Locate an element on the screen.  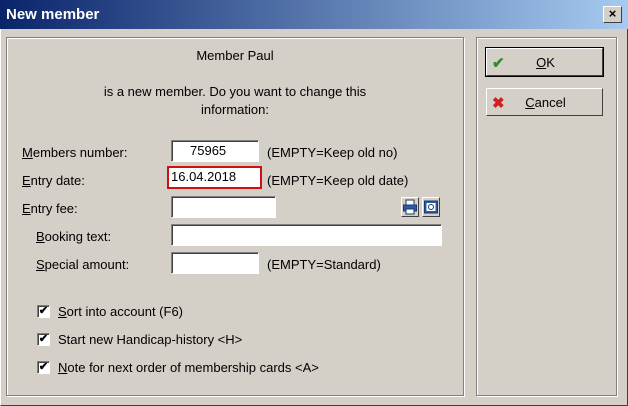
members-number-input: 75965 is located at coordinates (215, 151).